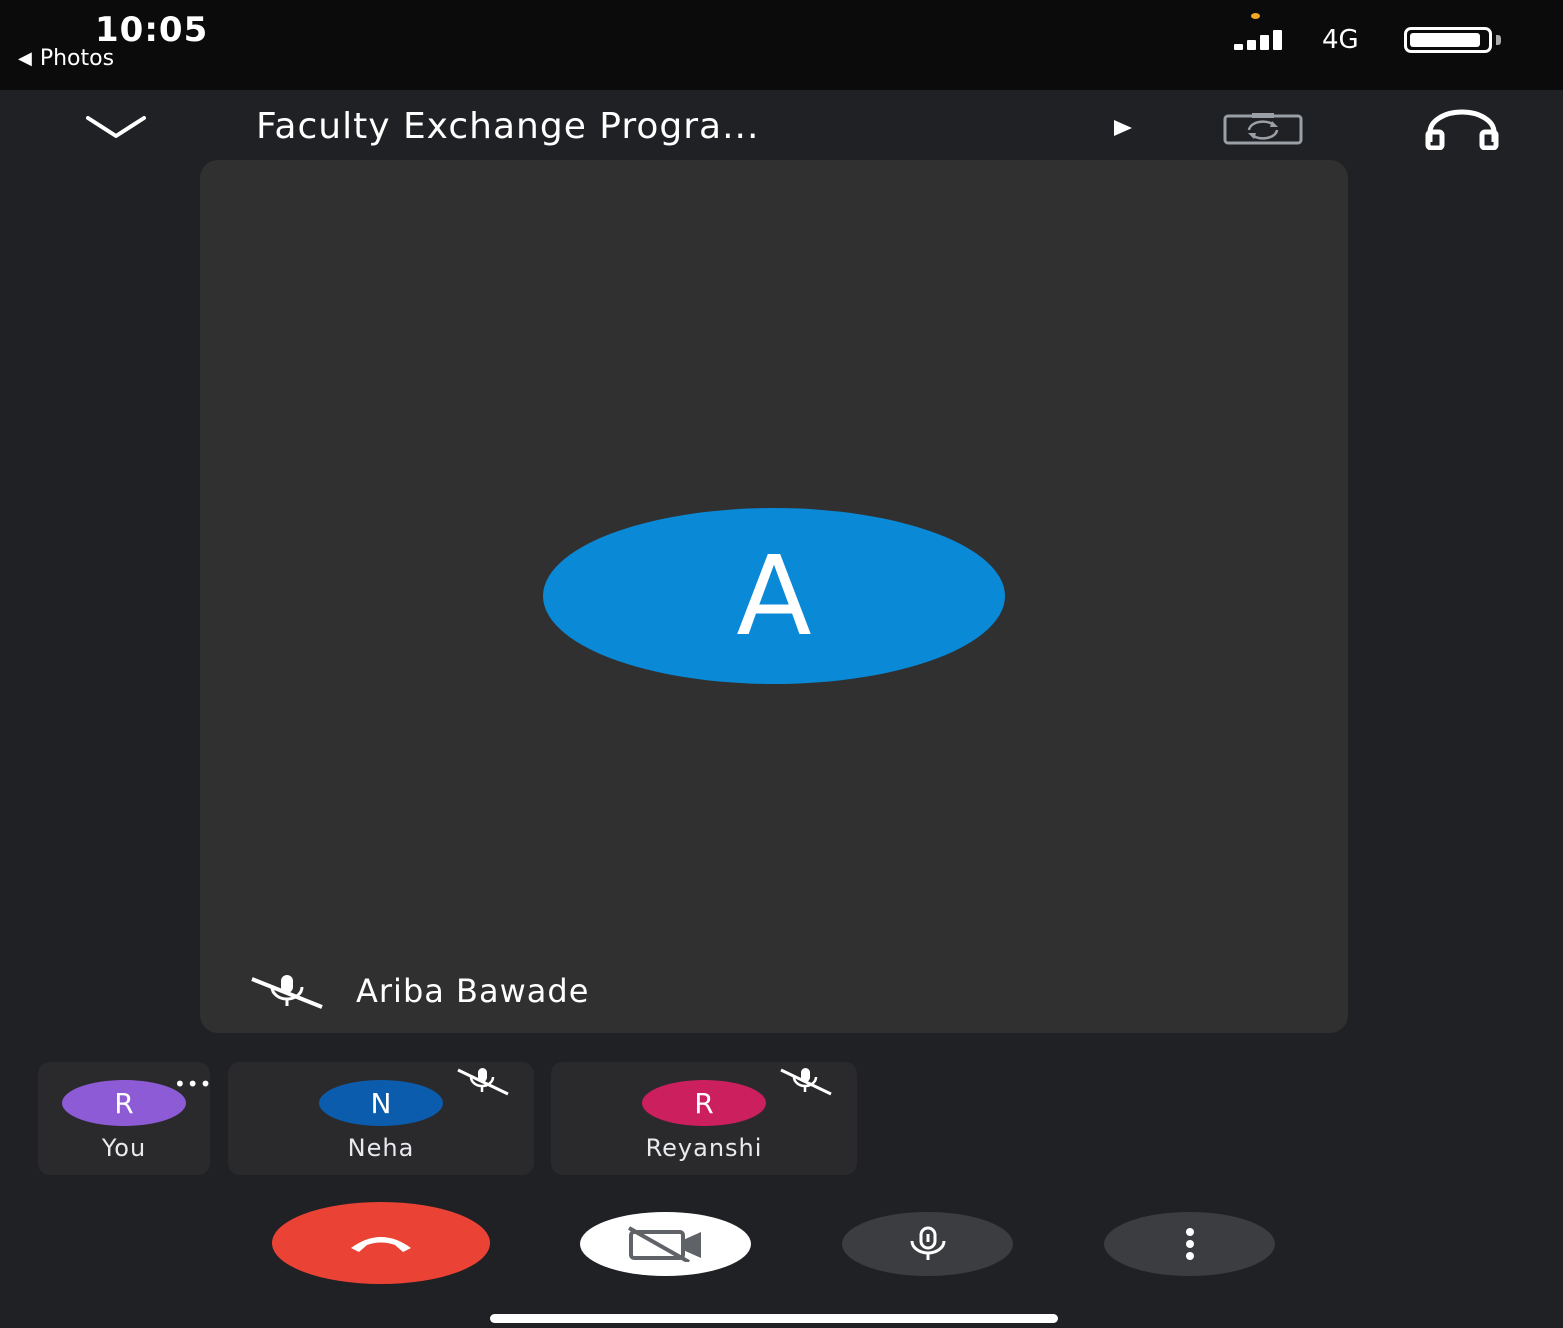 The height and width of the screenshot is (1328, 1563). What do you see at coordinates (1263, 129) in the screenshot?
I see `switch-camera-icon` at bounding box center [1263, 129].